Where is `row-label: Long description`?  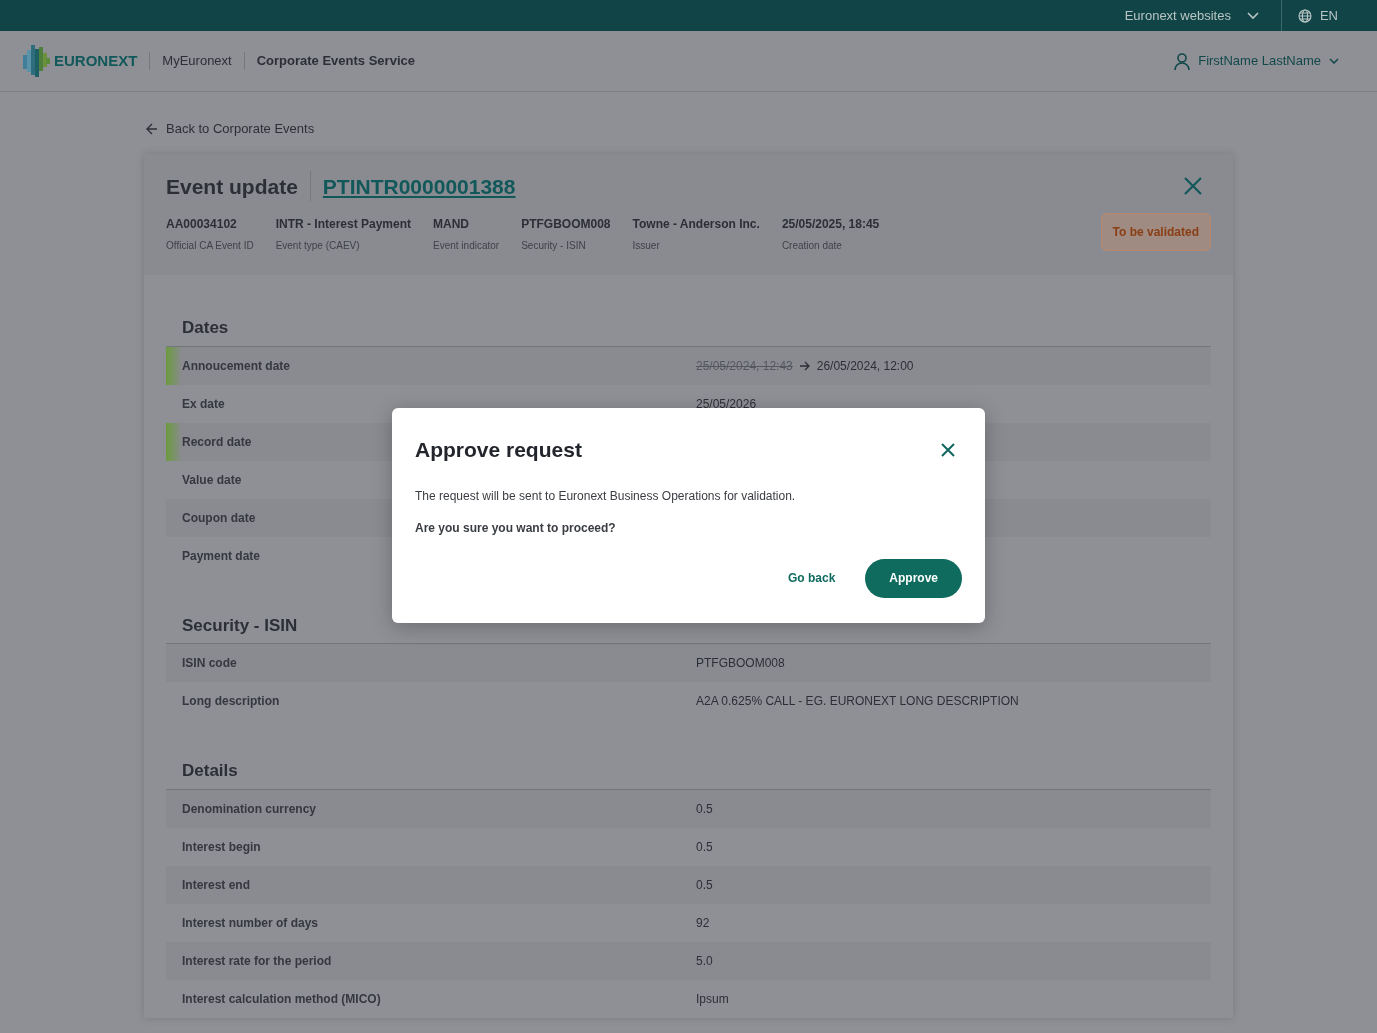
row-label: Long description is located at coordinates (231, 701).